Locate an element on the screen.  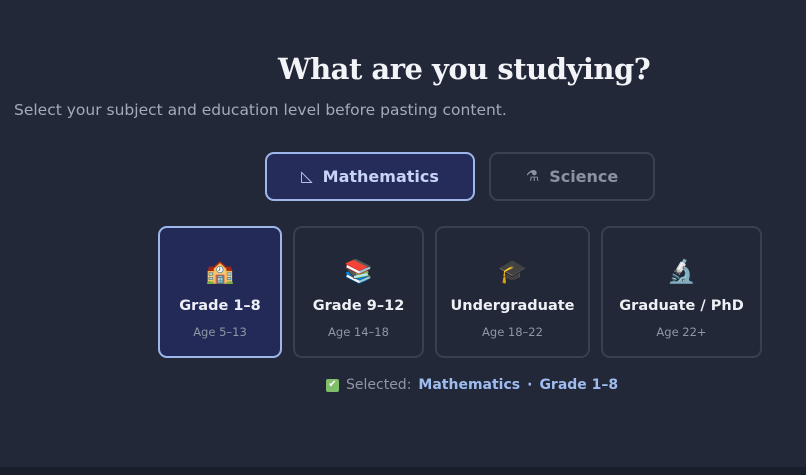
level-card-label: Grade 9–12 is located at coordinates (358, 306).